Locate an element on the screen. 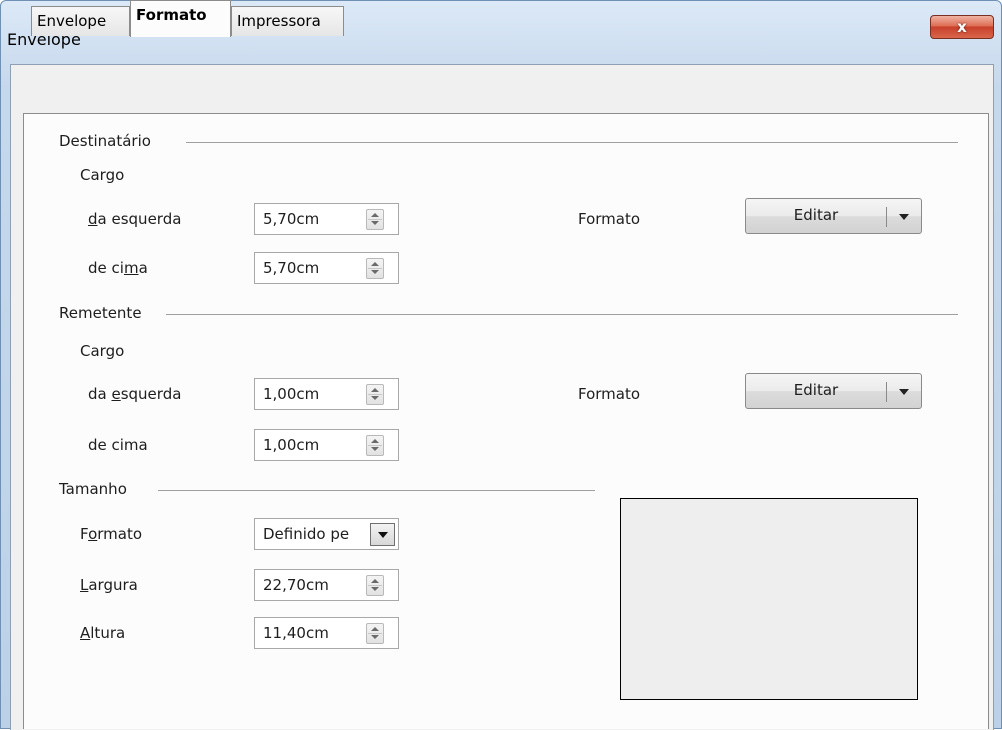 This screenshot has height=730, width=1002. rem-format-label: Formato is located at coordinates (609, 394).